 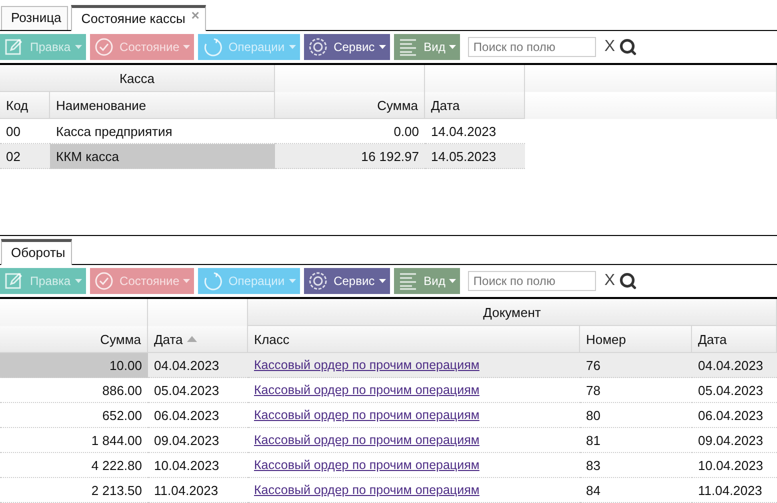 I want to click on tab: Состояние кассы ×, so click(x=138, y=18).